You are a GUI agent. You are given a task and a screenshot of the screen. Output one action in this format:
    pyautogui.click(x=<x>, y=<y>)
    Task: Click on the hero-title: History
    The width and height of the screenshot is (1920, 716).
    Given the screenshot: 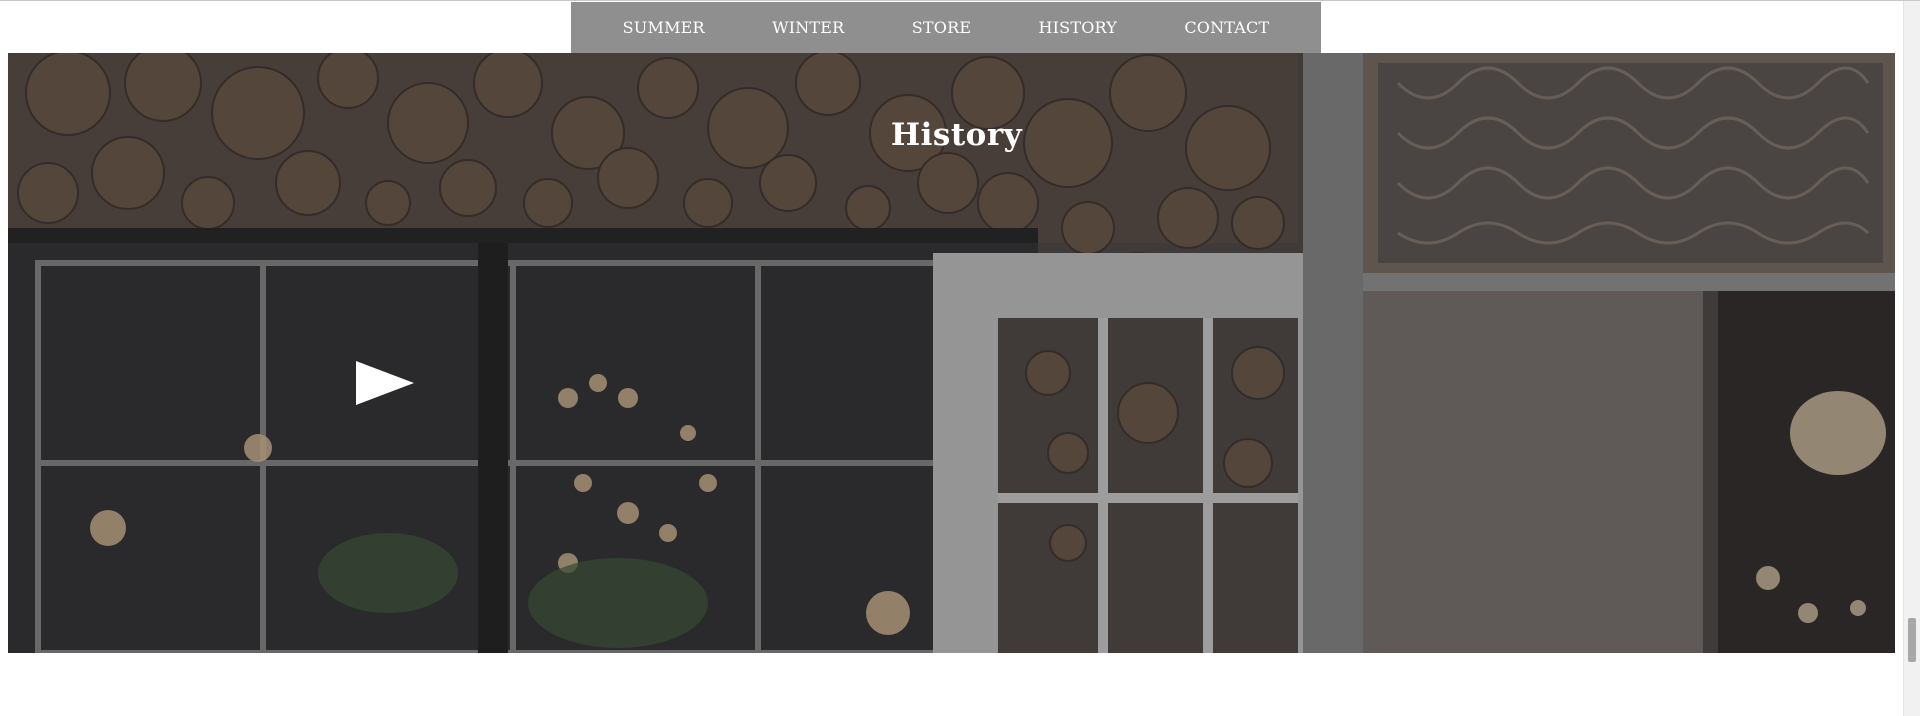 What is the action you would take?
    pyautogui.click(x=956, y=134)
    